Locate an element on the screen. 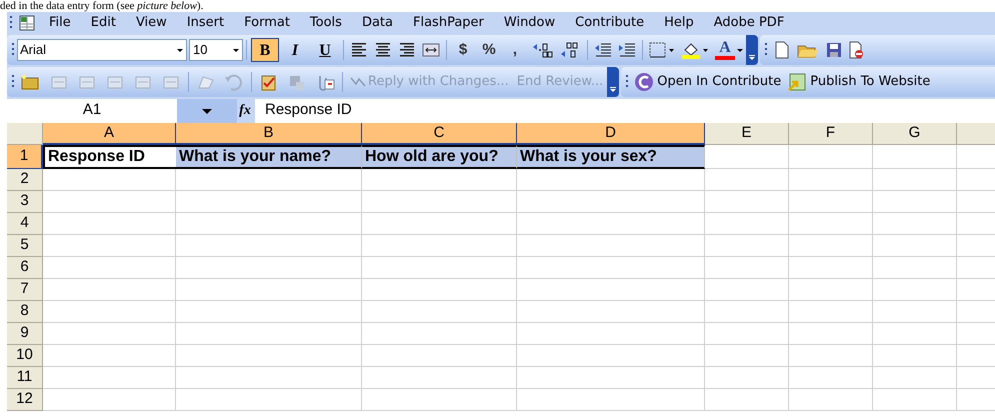 The image size is (995, 418). row-header: 1 is located at coordinates (25, 157).